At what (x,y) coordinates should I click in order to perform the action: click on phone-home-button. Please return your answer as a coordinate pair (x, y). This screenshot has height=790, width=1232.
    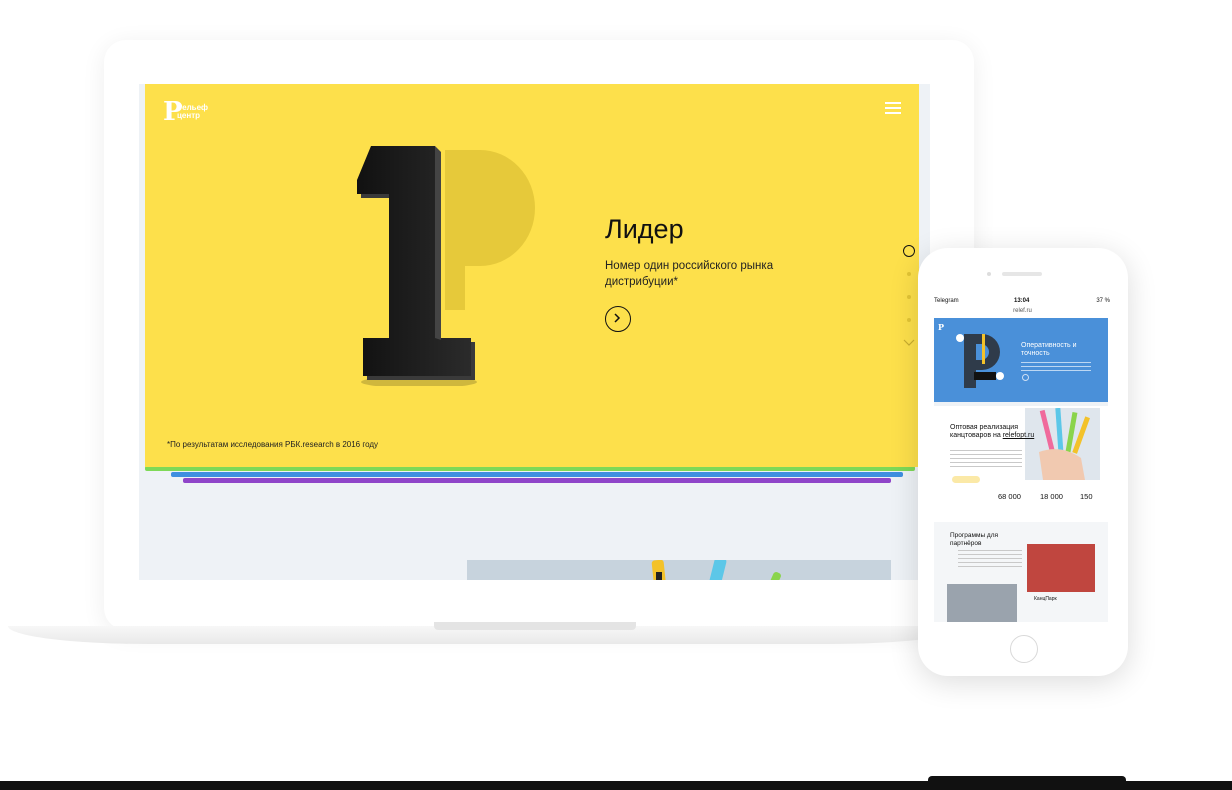
    Looking at the image, I should click on (1024, 649).